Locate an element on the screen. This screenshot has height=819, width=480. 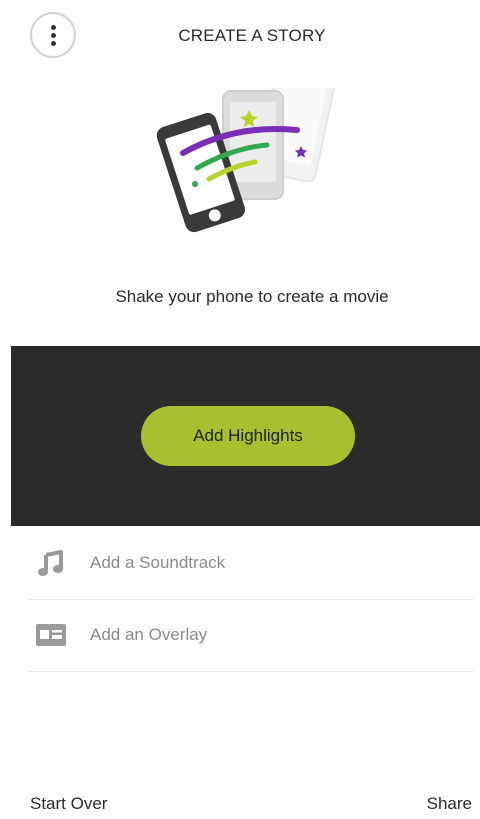
start-over-button: Start Over is located at coordinates (68, 804).